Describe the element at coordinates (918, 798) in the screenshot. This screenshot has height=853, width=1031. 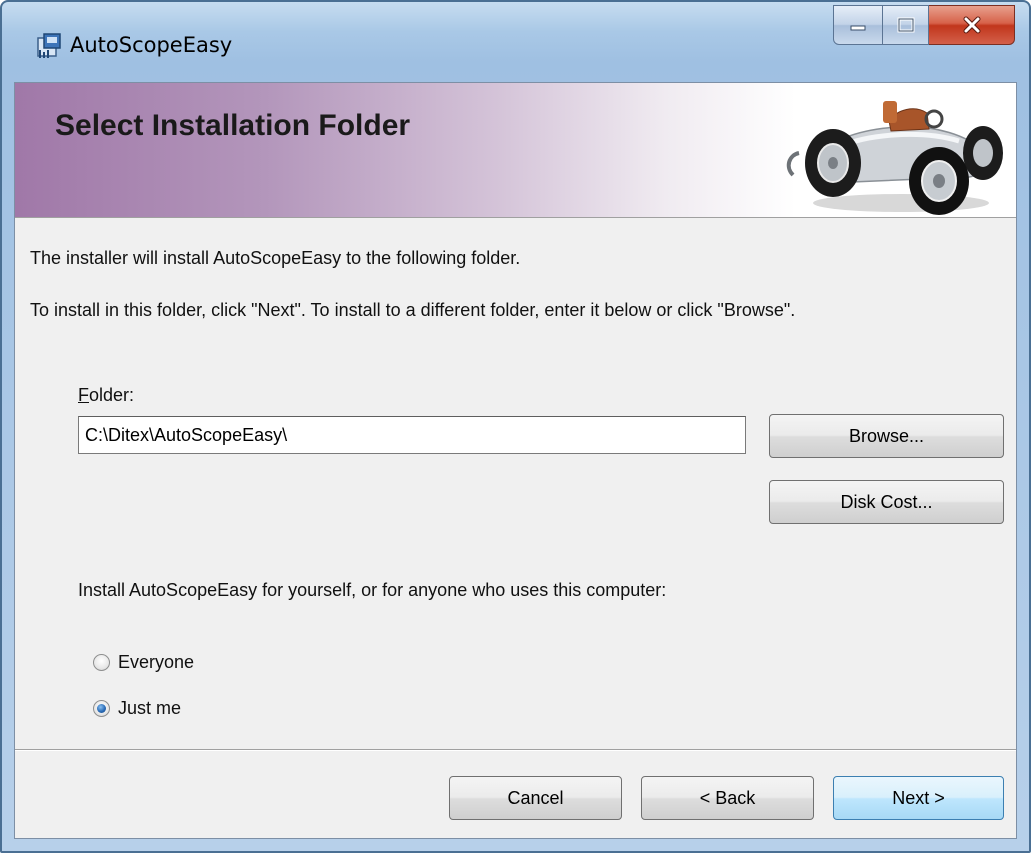
I see `next-button: Next >` at that location.